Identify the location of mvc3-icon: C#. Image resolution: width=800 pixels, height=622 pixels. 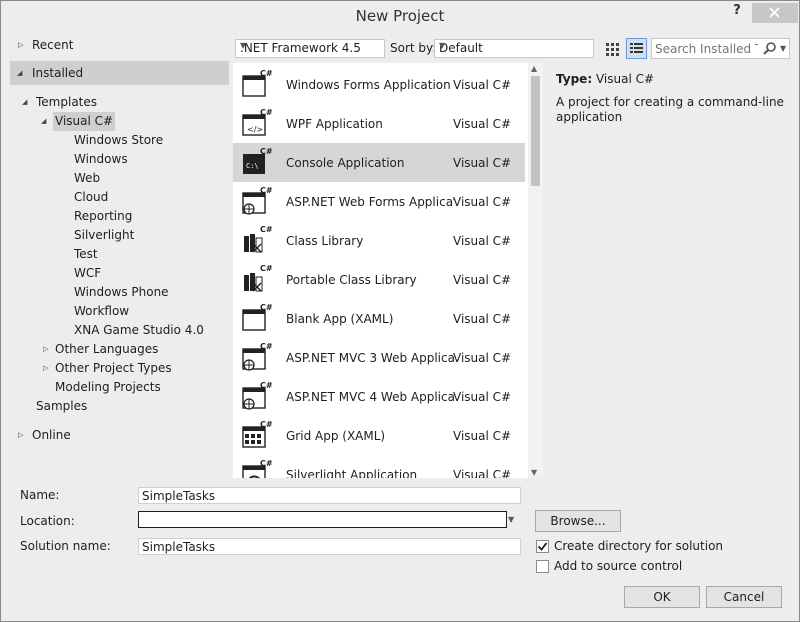
(257, 357).